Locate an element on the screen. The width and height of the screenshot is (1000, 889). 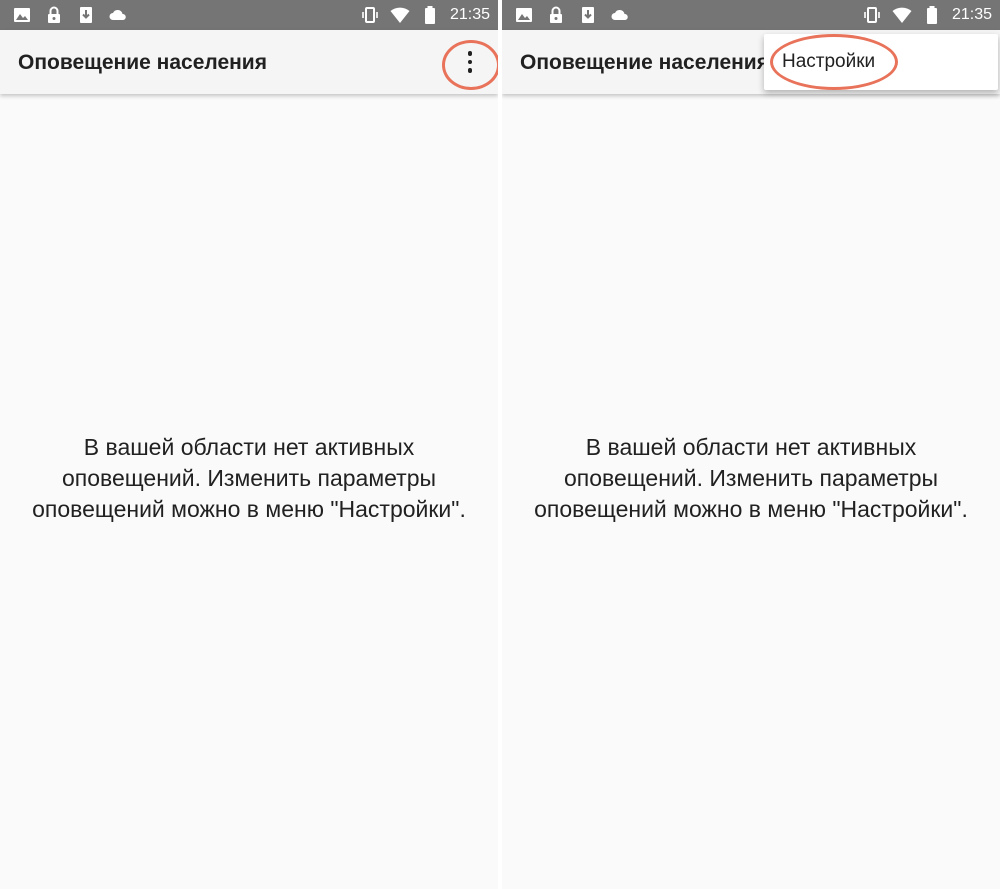
app-bar: Оповещение населения is located at coordinates (249, 62).